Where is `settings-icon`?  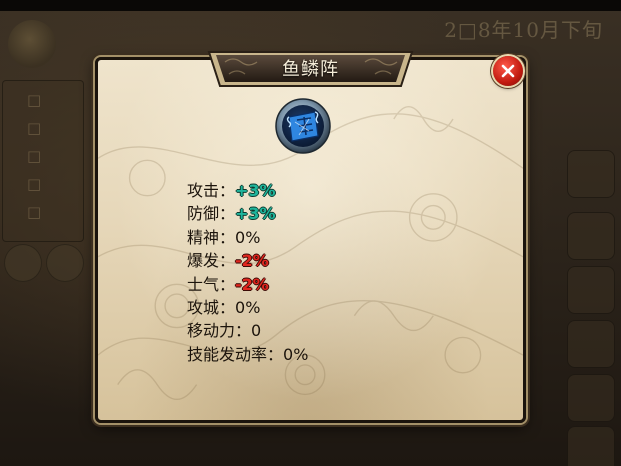
settings-icon is located at coordinates (23, 263).